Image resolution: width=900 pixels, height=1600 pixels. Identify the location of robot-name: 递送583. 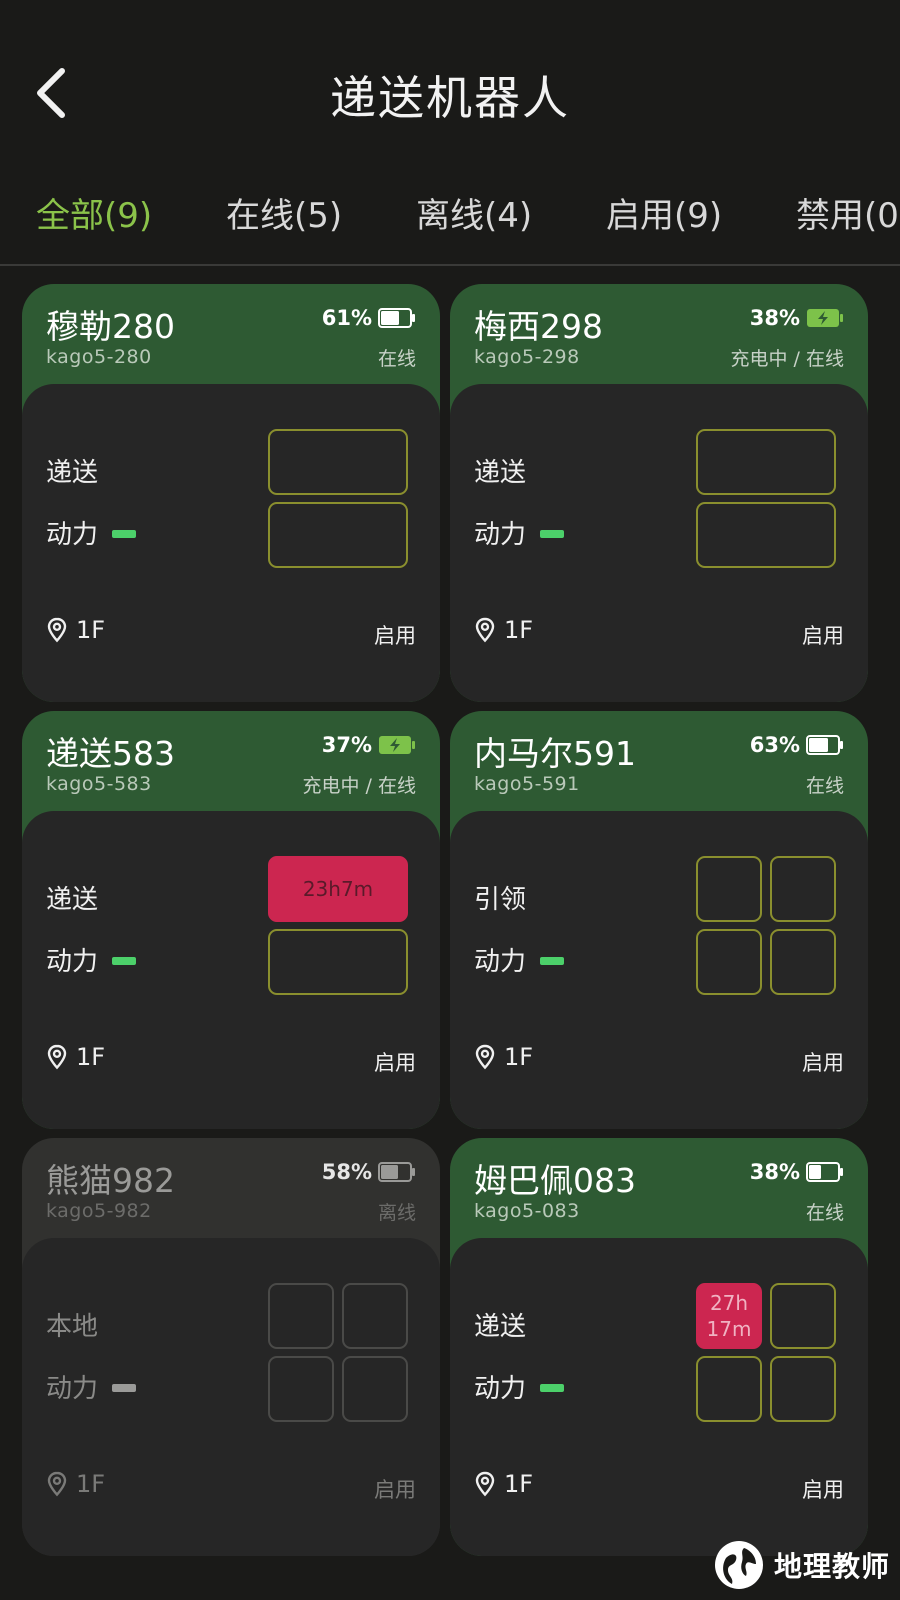
(110, 753).